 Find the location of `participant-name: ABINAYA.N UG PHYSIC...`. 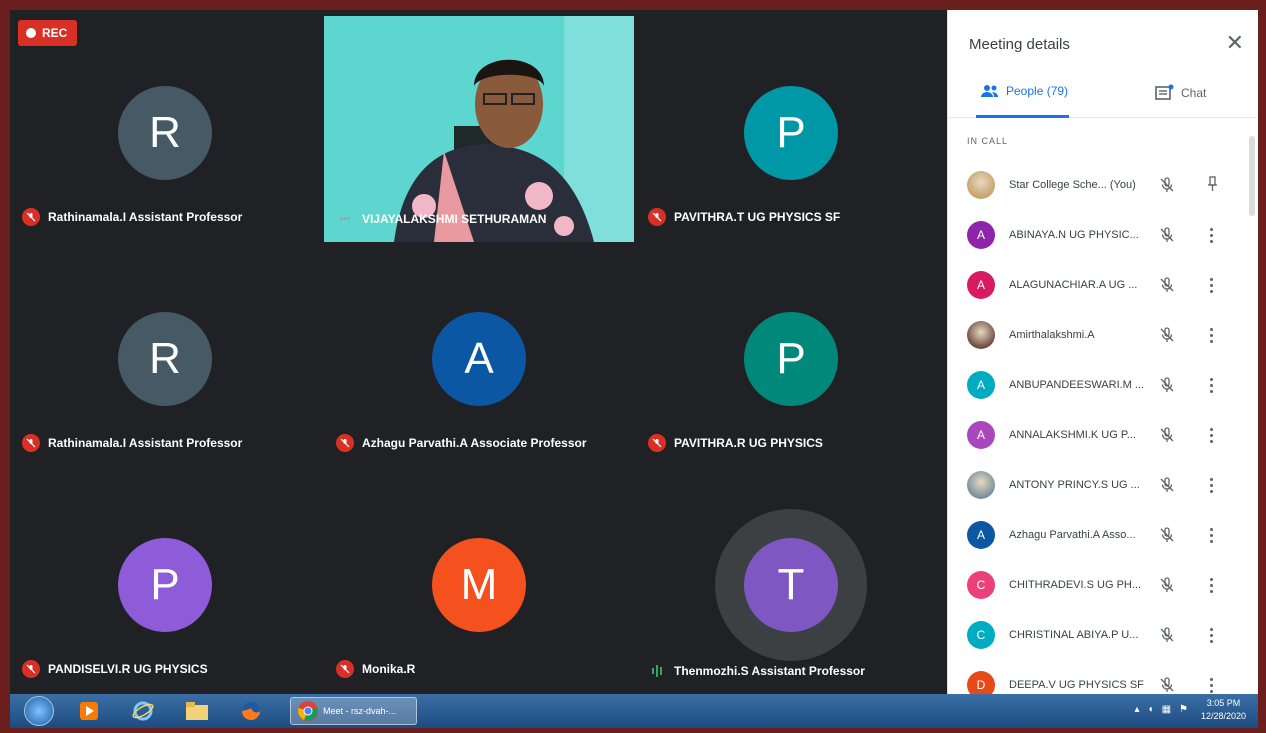

participant-name: ABINAYA.N UG PHYSIC... is located at coordinates (1074, 235).